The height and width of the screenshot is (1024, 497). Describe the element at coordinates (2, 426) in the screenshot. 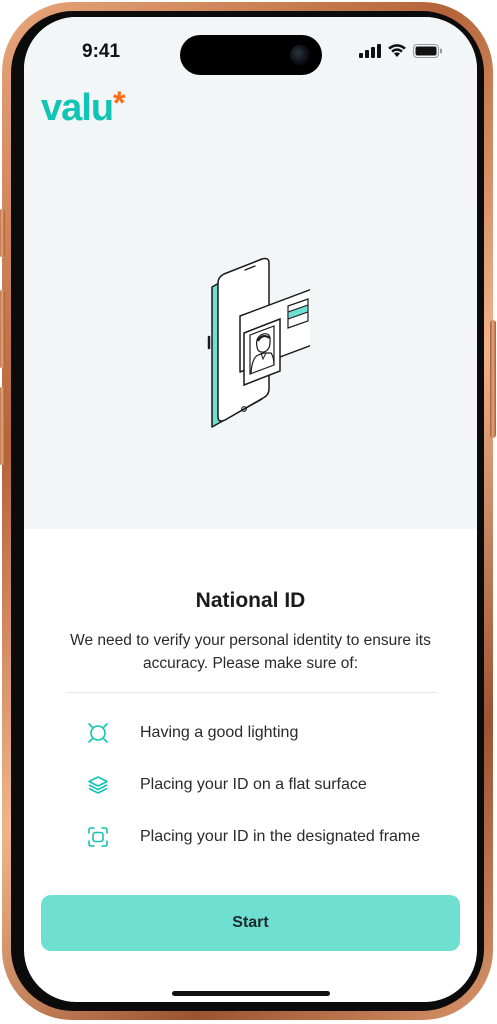

I see `volume-down-button` at that location.